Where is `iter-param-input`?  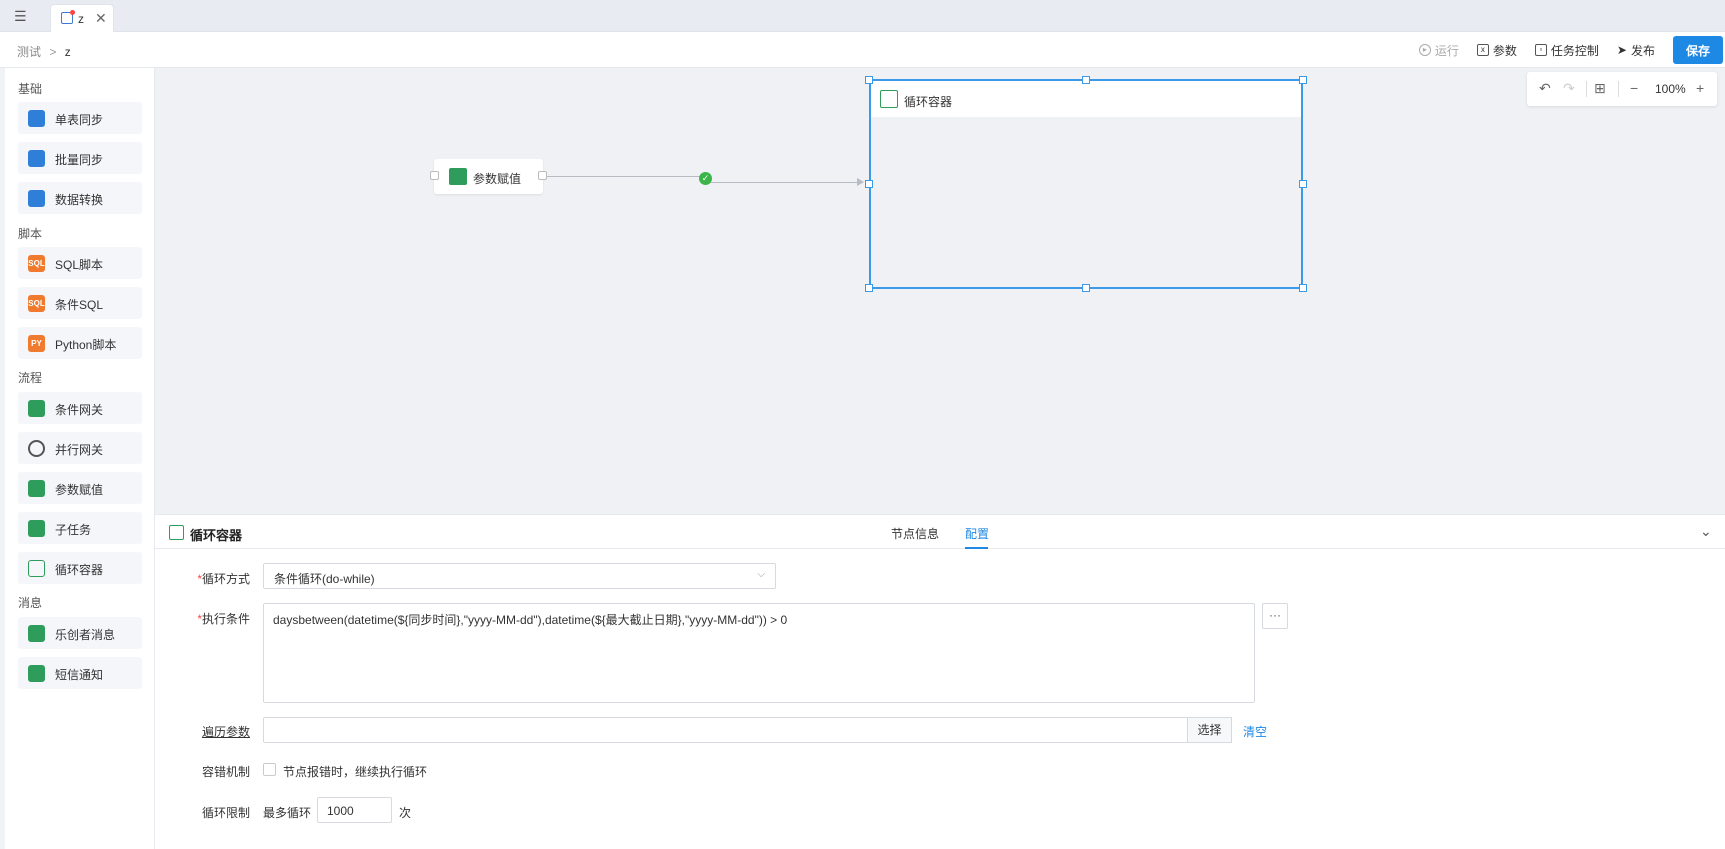 iter-param-input is located at coordinates (725, 730).